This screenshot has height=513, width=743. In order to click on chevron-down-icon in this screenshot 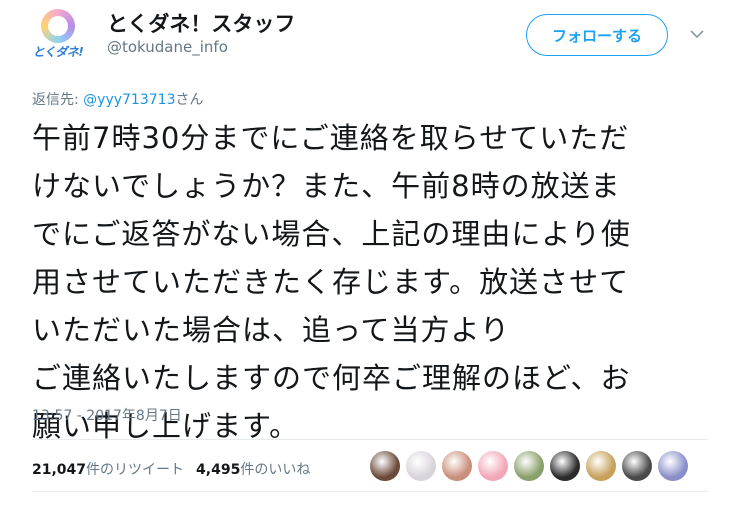, I will do `click(697, 34)`.